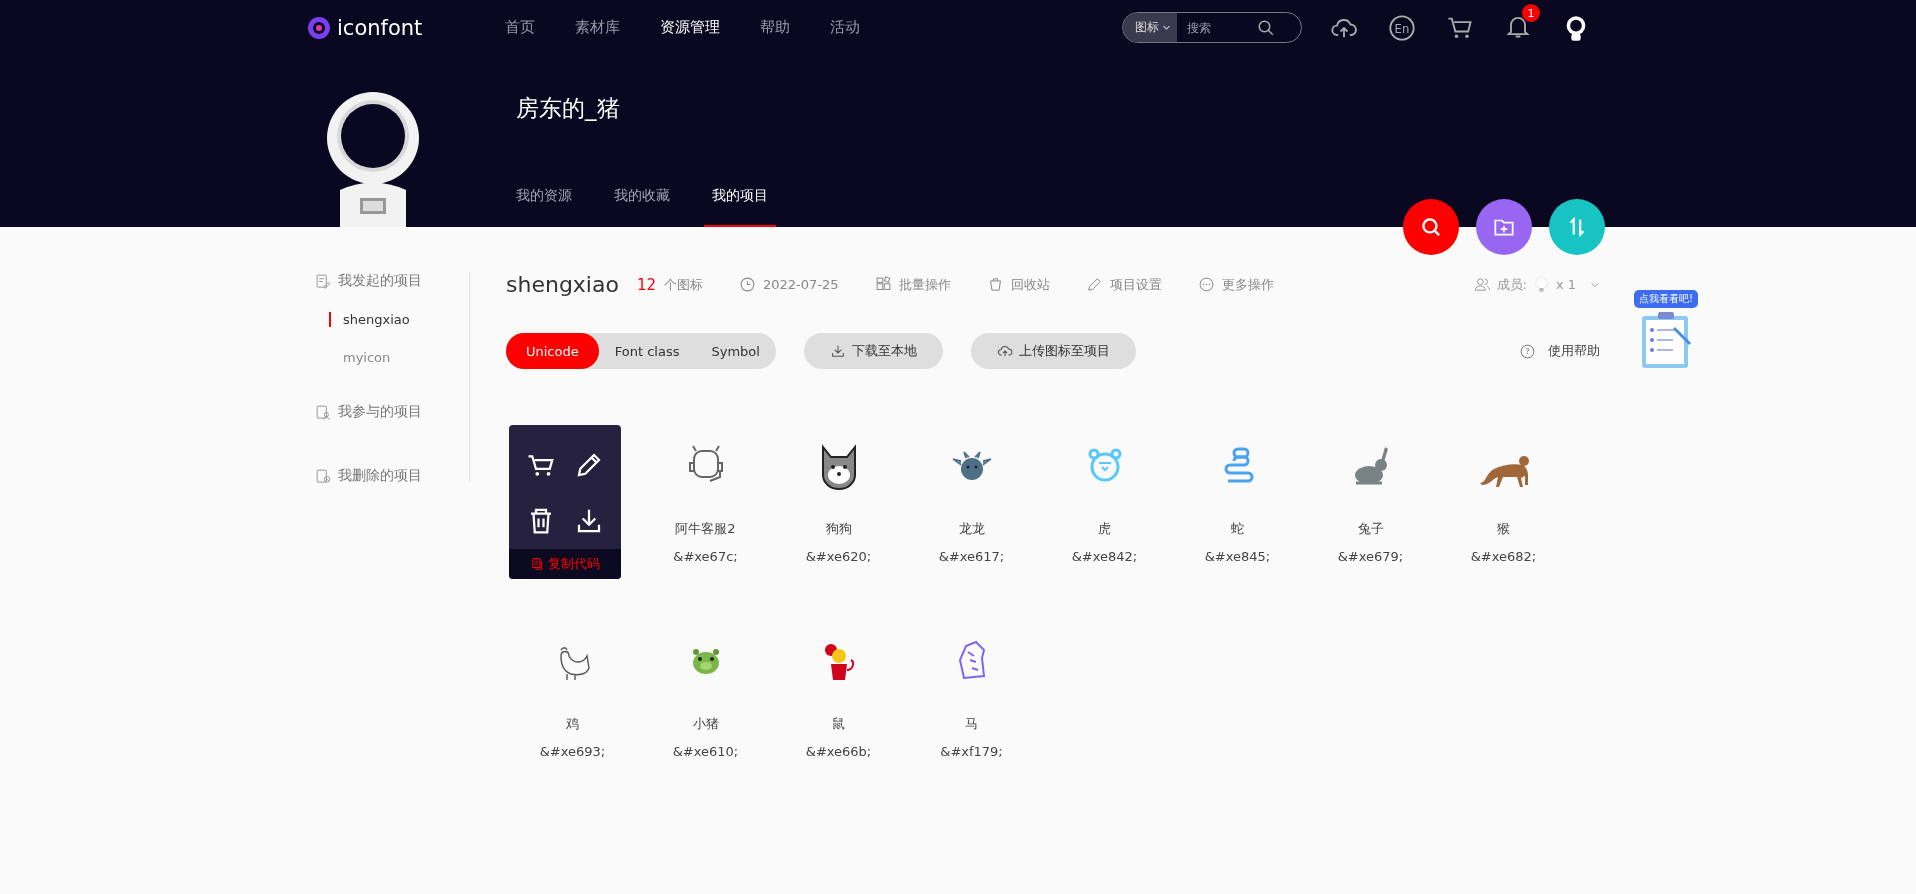 The height and width of the screenshot is (894, 1916). What do you see at coordinates (1094, 284) in the screenshot?
I see `pencil-icon` at bounding box center [1094, 284].